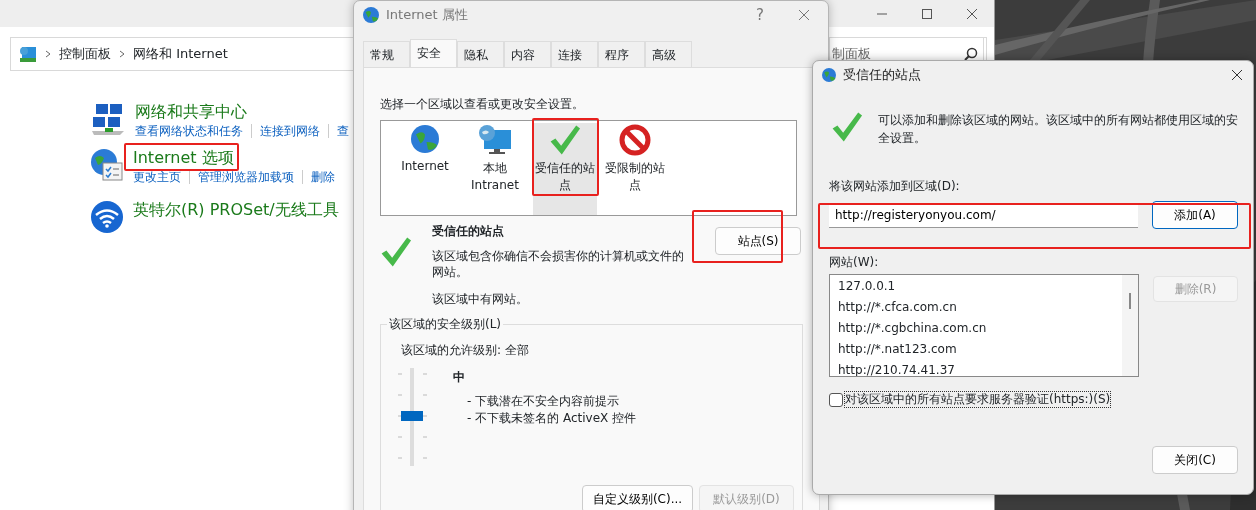  What do you see at coordinates (976, 286) in the screenshot?
I see `site-item: 127.0.0.1` at bounding box center [976, 286].